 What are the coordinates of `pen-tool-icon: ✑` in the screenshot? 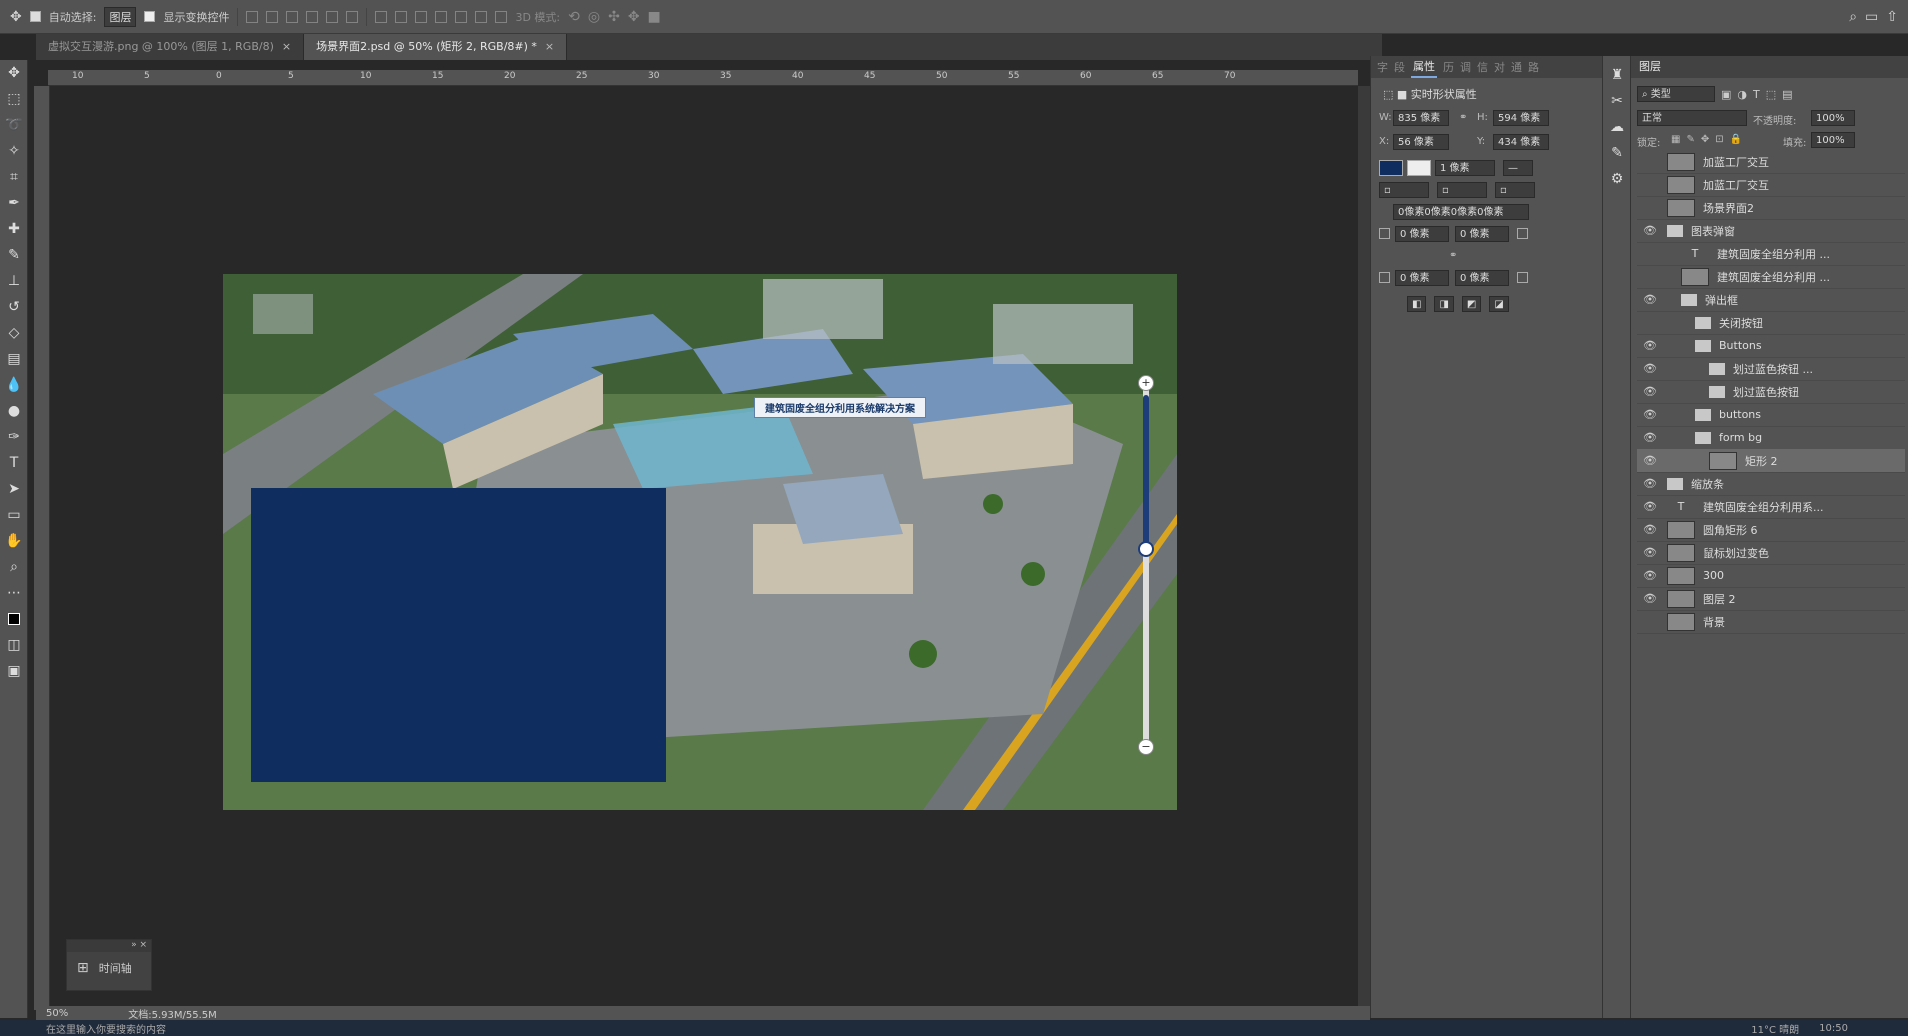 It's located at (14, 437).